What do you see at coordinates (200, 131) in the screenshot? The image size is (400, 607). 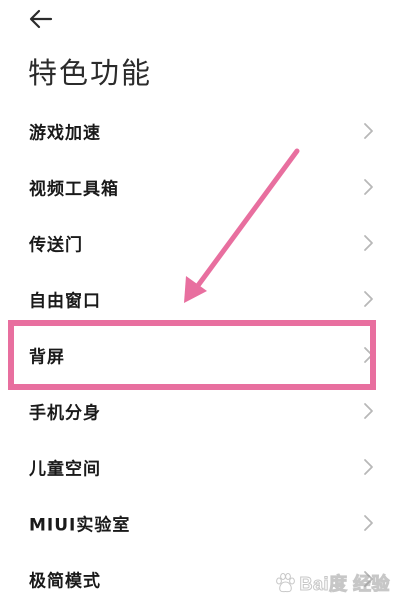 I see `menu-item-game-boost: 游戏加速` at bounding box center [200, 131].